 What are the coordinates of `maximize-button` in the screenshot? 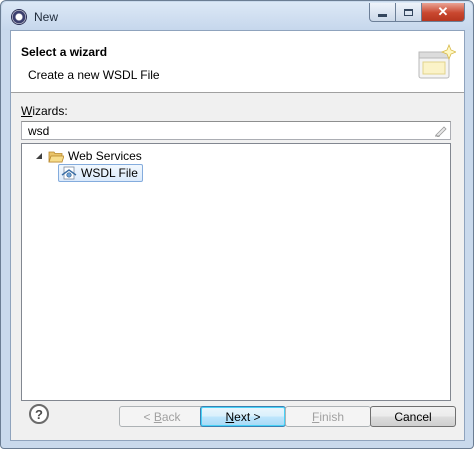 It's located at (409, 12).